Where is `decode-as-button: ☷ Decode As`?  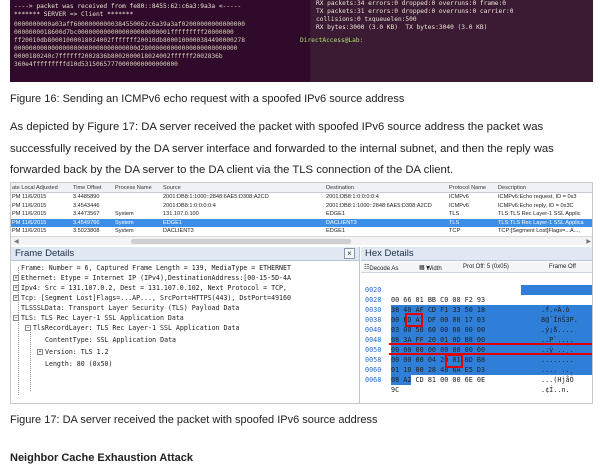
decode-as-button: ☷ Decode As is located at coordinates (381, 268).